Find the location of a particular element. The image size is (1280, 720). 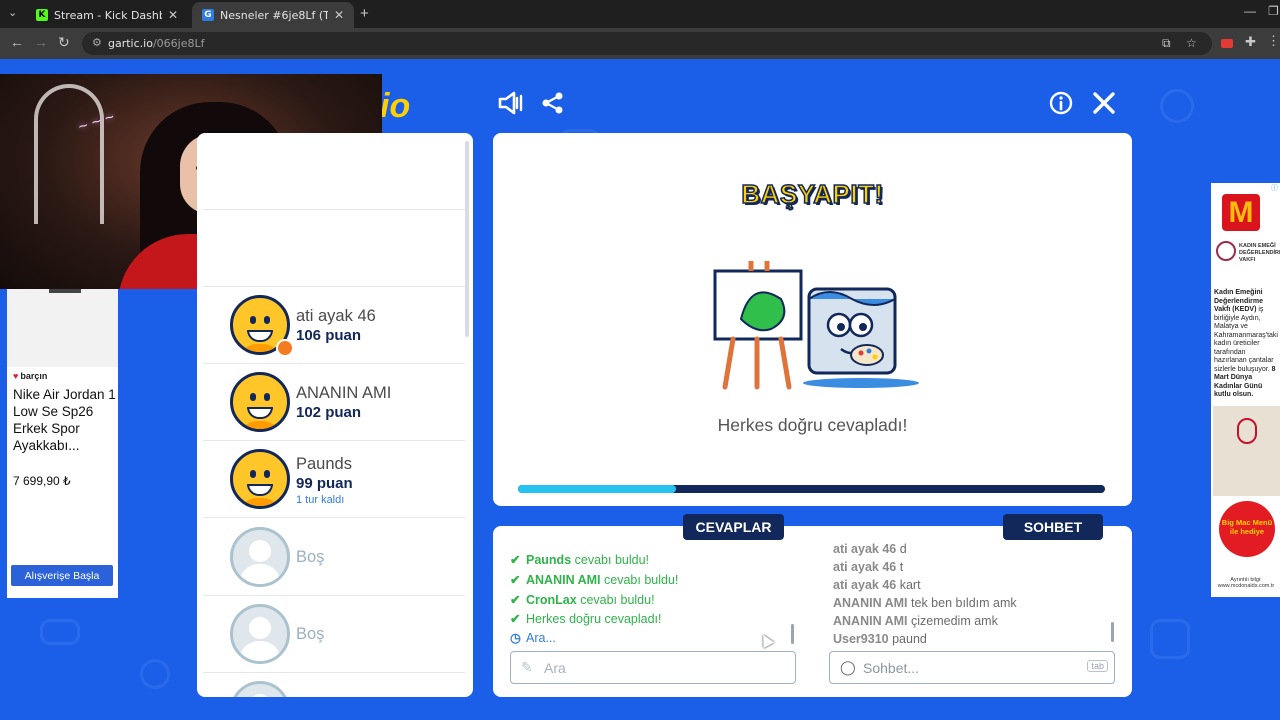

sound-muted-icon is located at coordinates (511, 103).